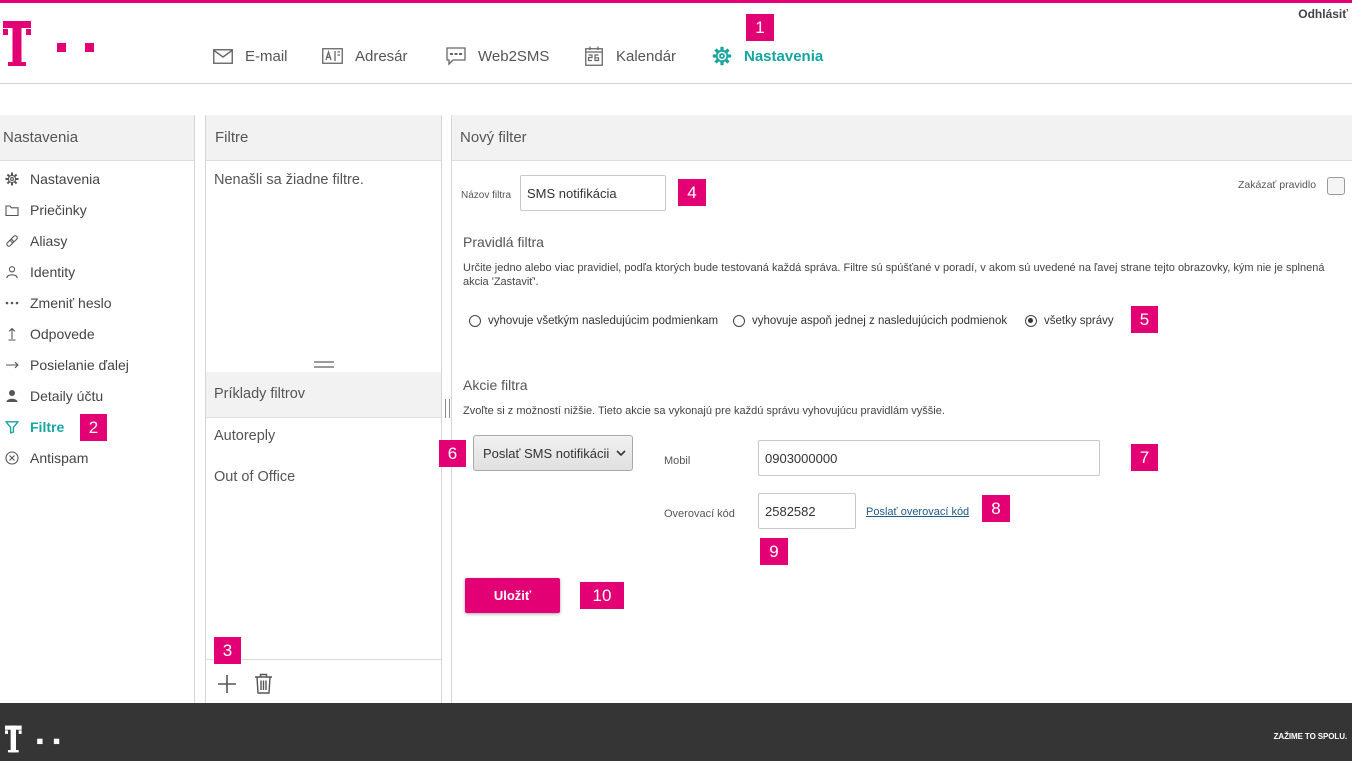 The height and width of the screenshot is (761, 1352). Describe the element at coordinates (222, 56) in the screenshot. I see `envelope-icon` at that location.